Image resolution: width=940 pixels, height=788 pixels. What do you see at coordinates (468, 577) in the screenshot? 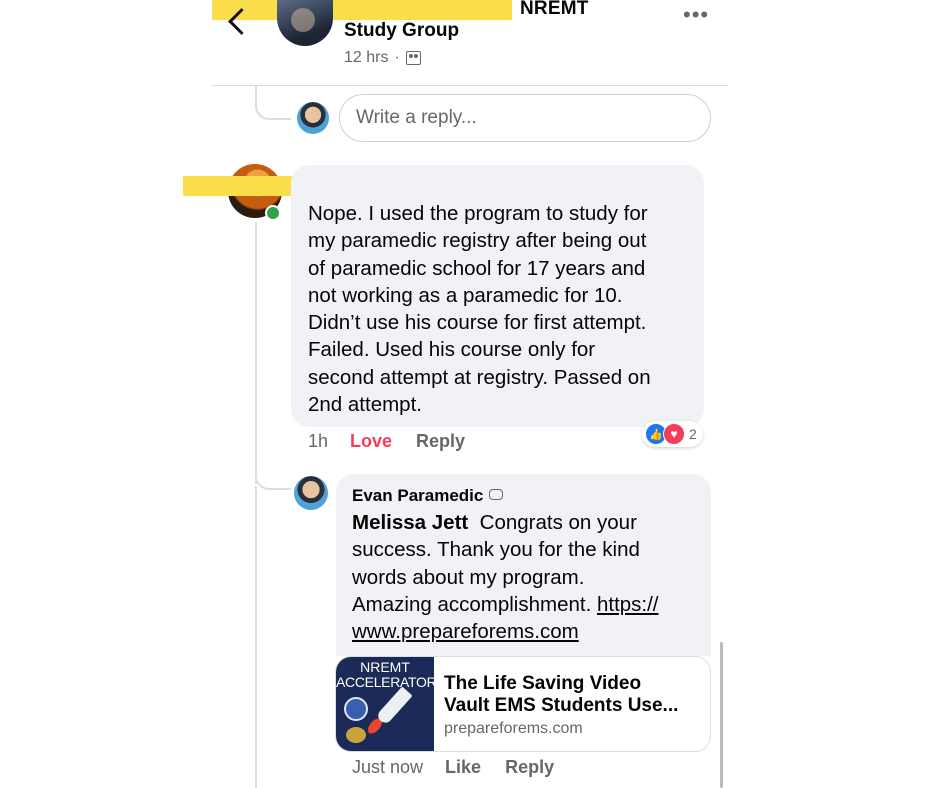
I see `reply-line: words about my program.` at bounding box center [468, 577].